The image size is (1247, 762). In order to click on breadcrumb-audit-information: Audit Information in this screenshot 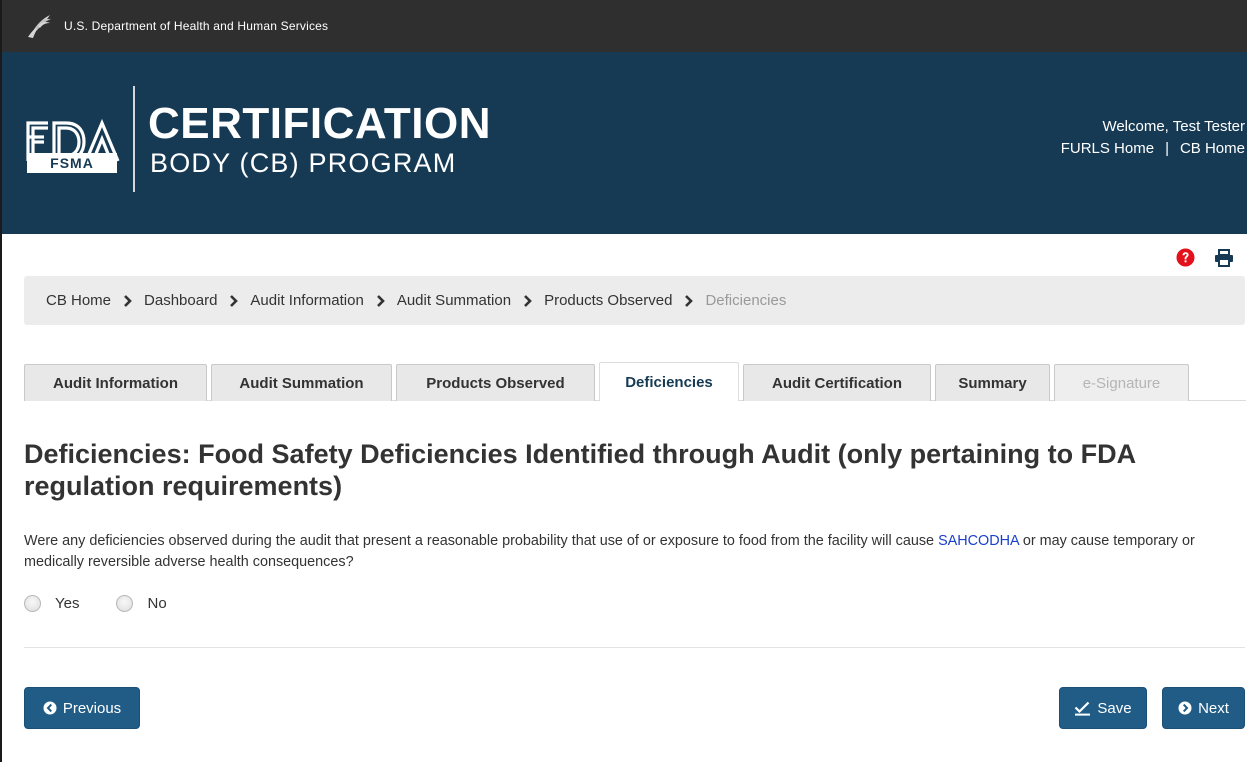, I will do `click(306, 300)`.